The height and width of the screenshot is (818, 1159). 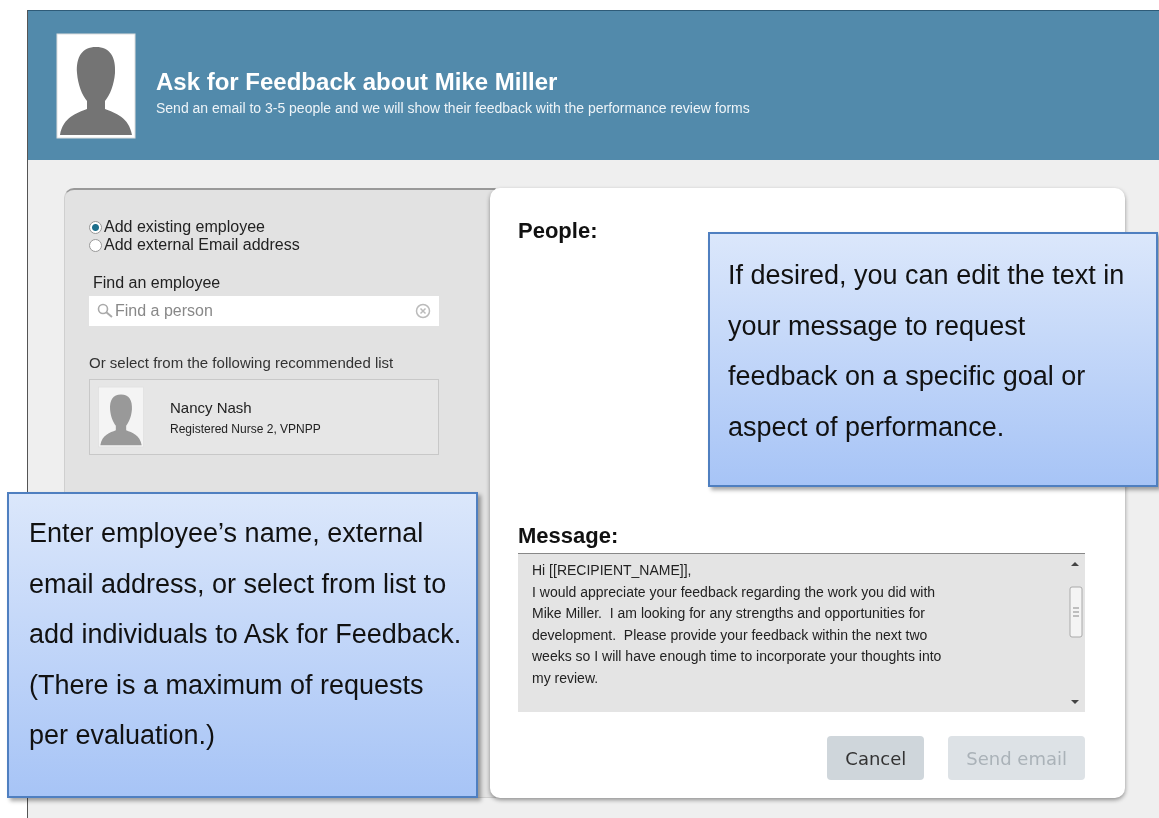 I want to click on callout-note: If desired, you can edit the text in your message to request feedback on a specific goal or aspect of performance., so click(x=933, y=359).